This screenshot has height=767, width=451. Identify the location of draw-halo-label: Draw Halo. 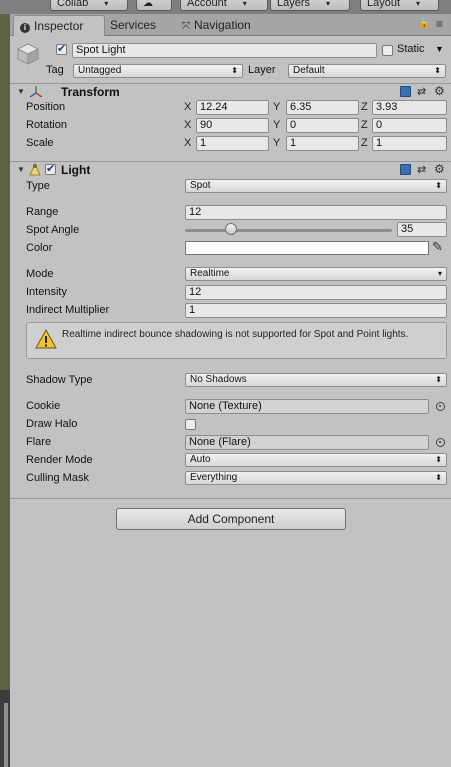
(52, 424).